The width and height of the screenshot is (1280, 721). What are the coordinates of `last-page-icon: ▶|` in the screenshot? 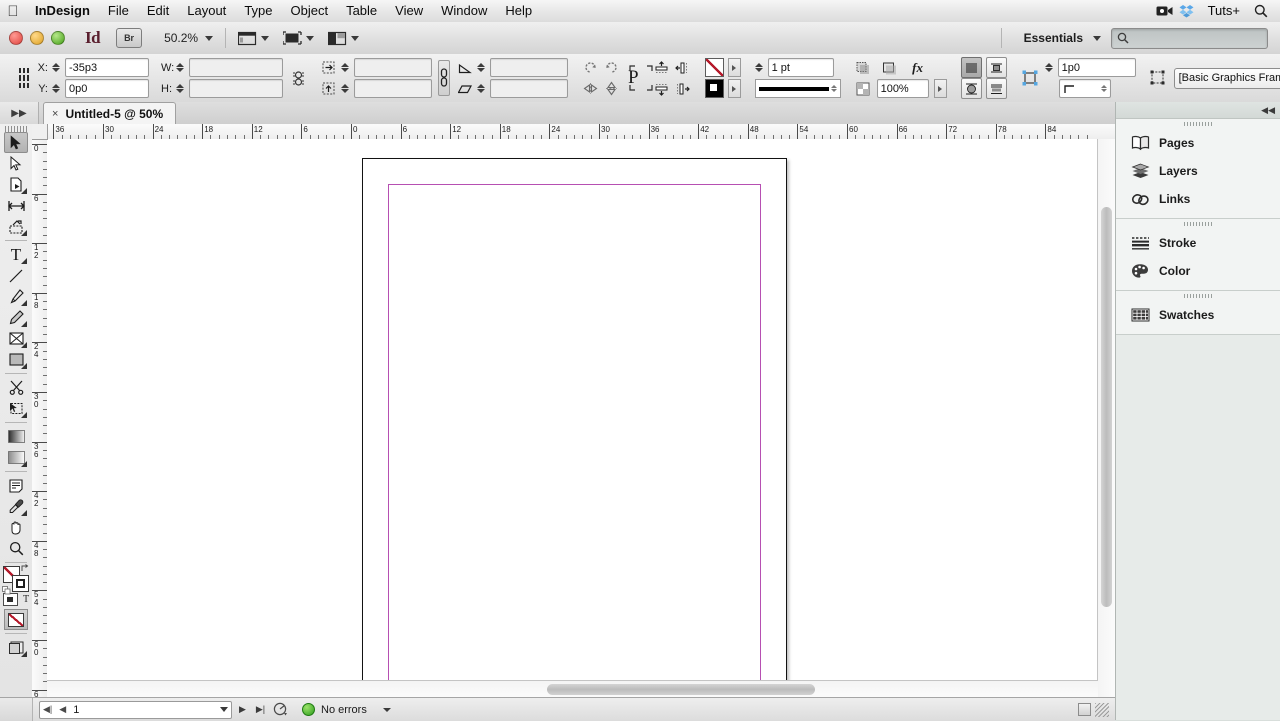 It's located at (260, 710).